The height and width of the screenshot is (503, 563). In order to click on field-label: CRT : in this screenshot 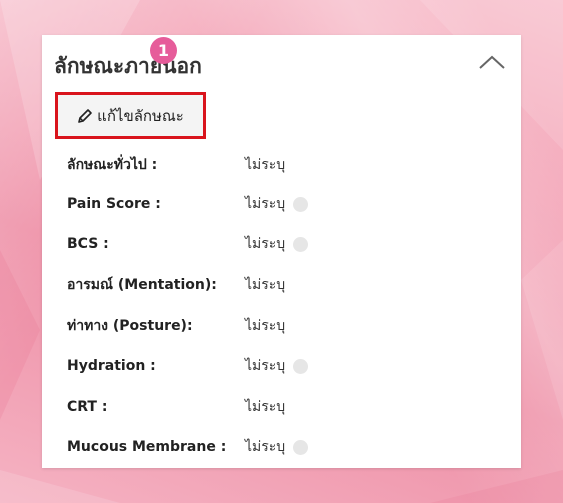, I will do `click(87, 407)`.